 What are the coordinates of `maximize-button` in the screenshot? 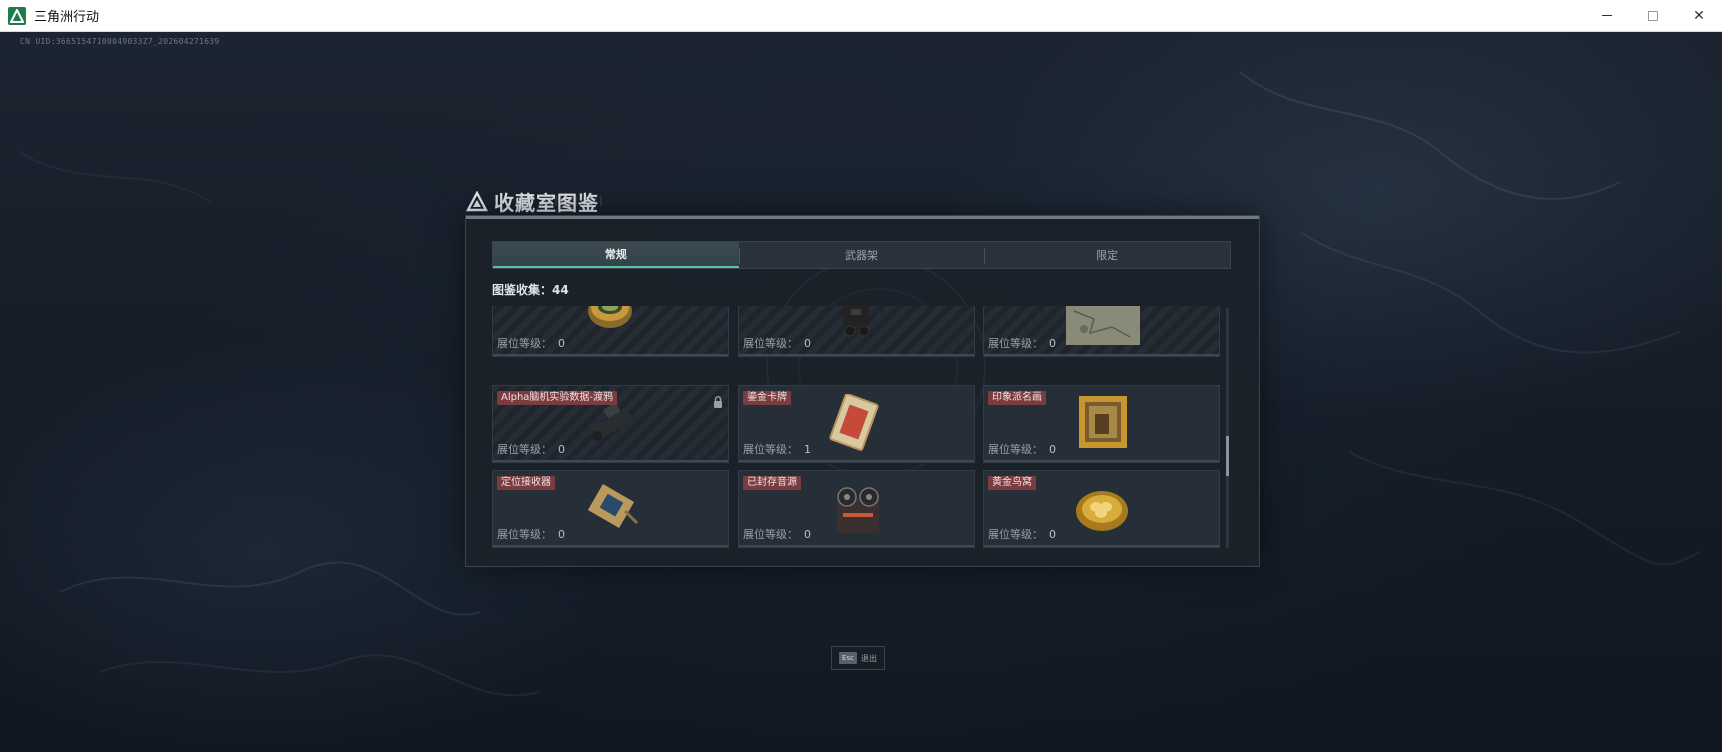 It's located at (1653, 15).